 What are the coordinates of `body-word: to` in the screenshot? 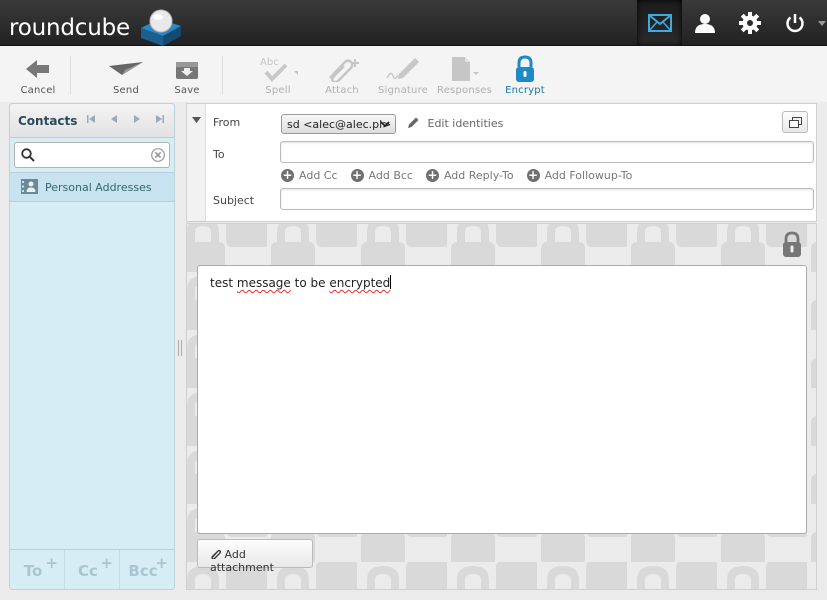 It's located at (300, 283).